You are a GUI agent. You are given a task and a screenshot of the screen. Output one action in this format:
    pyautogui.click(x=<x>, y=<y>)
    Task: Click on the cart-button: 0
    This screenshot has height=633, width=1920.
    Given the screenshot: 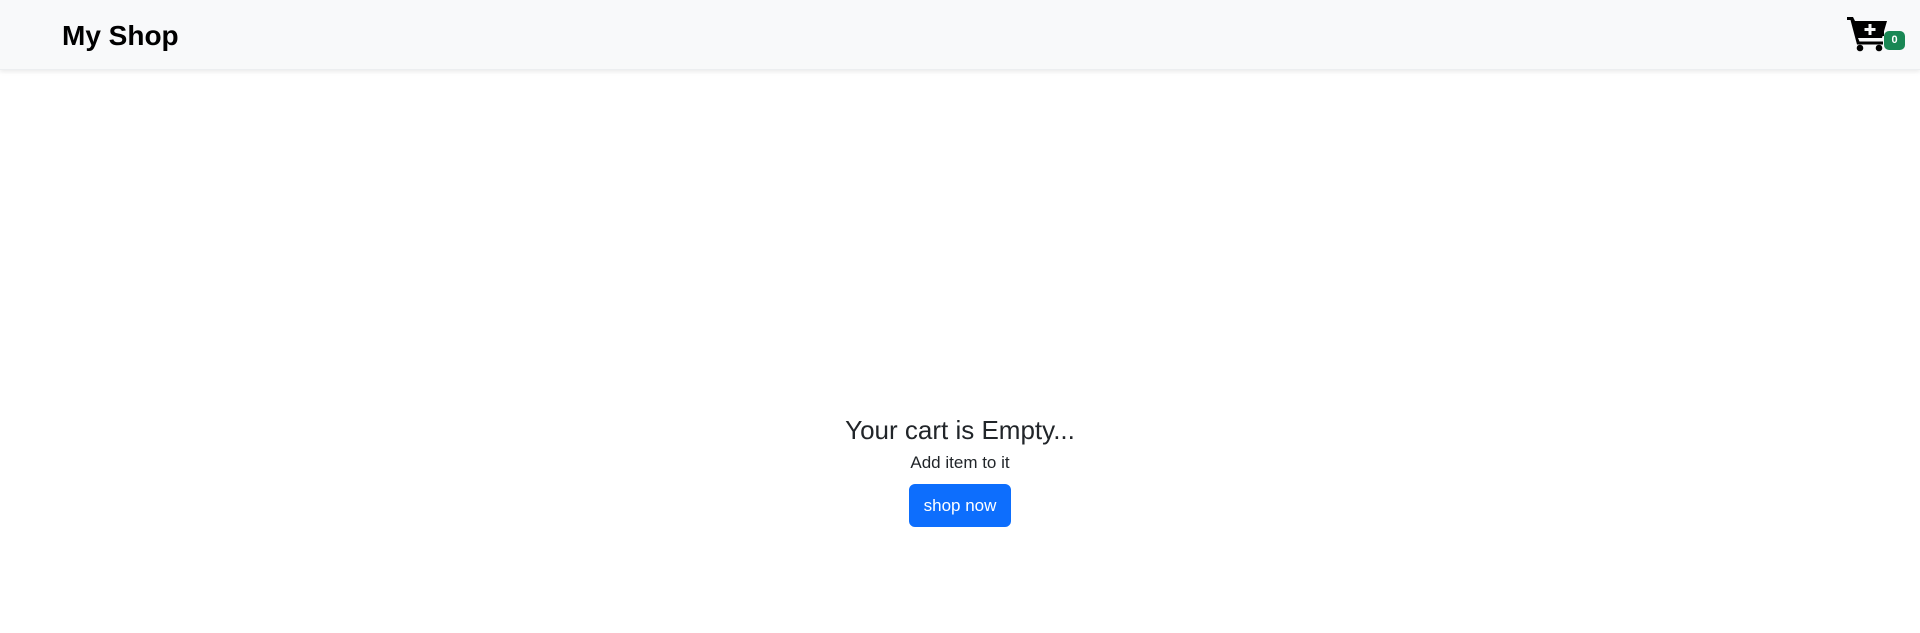 What is the action you would take?
    pyautogui.click(x=1875, y=34)
    